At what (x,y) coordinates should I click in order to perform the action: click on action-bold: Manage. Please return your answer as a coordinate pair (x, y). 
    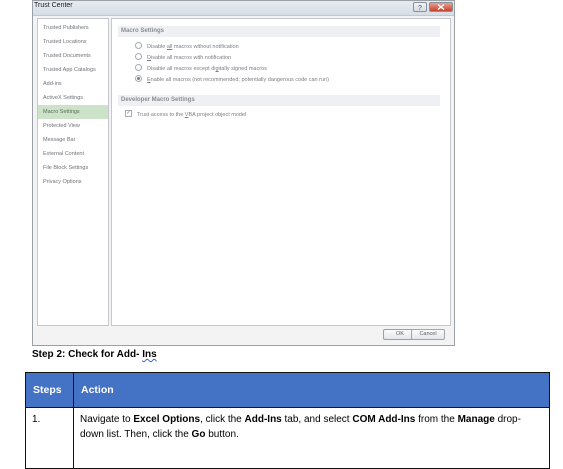
    Looking at the image, I should click on (476, 419).